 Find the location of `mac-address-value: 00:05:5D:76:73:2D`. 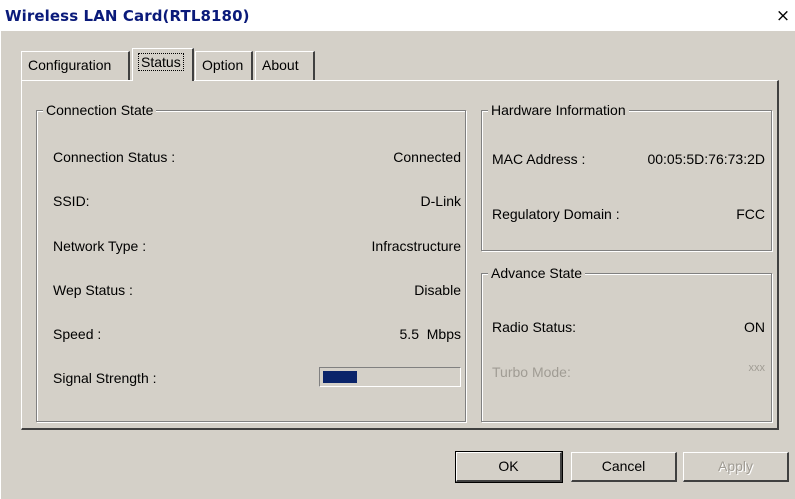

mac-address-value: 00:05:5D:76:73:2D is located at coordinates (706, 159).